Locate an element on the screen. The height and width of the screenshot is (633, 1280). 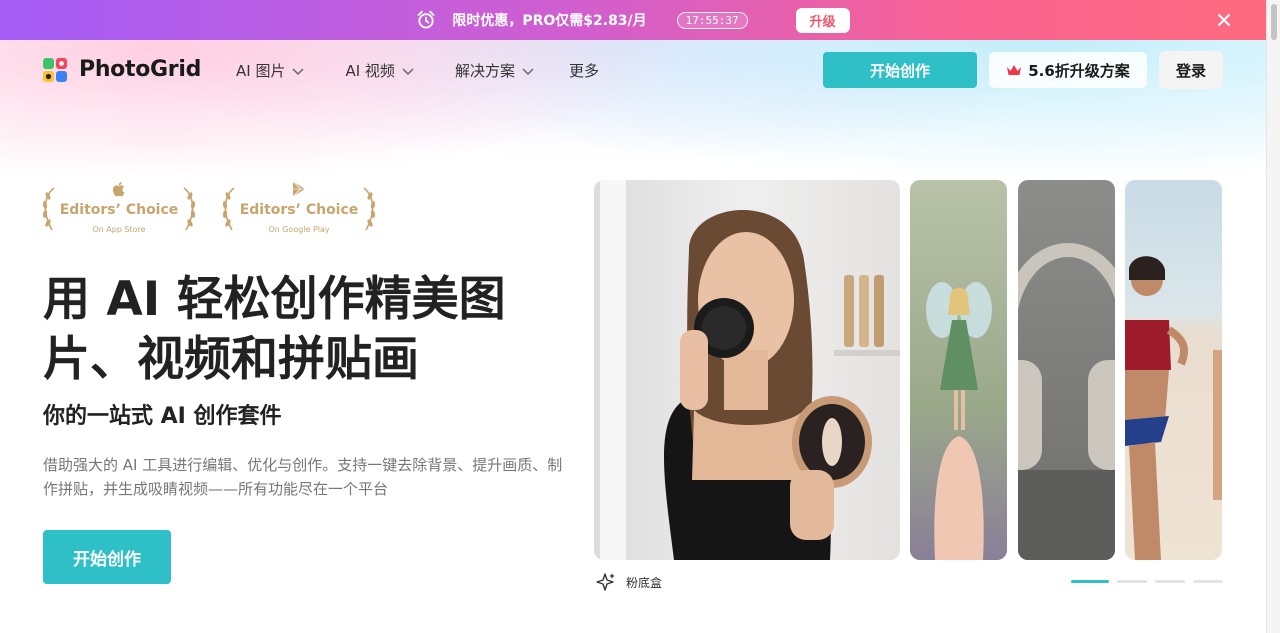
promo-countdown: 17:55:37 is located at coordinates (712, 20).